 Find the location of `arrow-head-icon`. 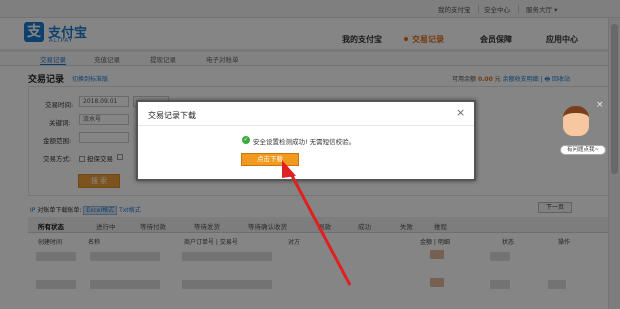

arrow-head-icon is located at coordinates (289, 169).